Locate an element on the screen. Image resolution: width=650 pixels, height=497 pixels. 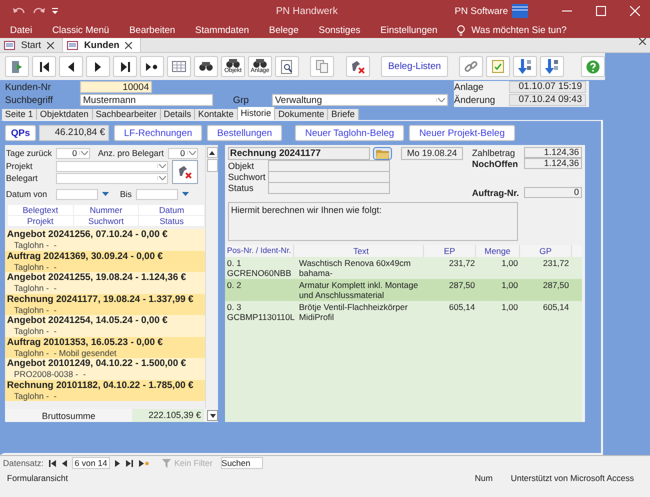
tell-me-field: Was möchten Sie tun? is located at coordinates (519, 30).